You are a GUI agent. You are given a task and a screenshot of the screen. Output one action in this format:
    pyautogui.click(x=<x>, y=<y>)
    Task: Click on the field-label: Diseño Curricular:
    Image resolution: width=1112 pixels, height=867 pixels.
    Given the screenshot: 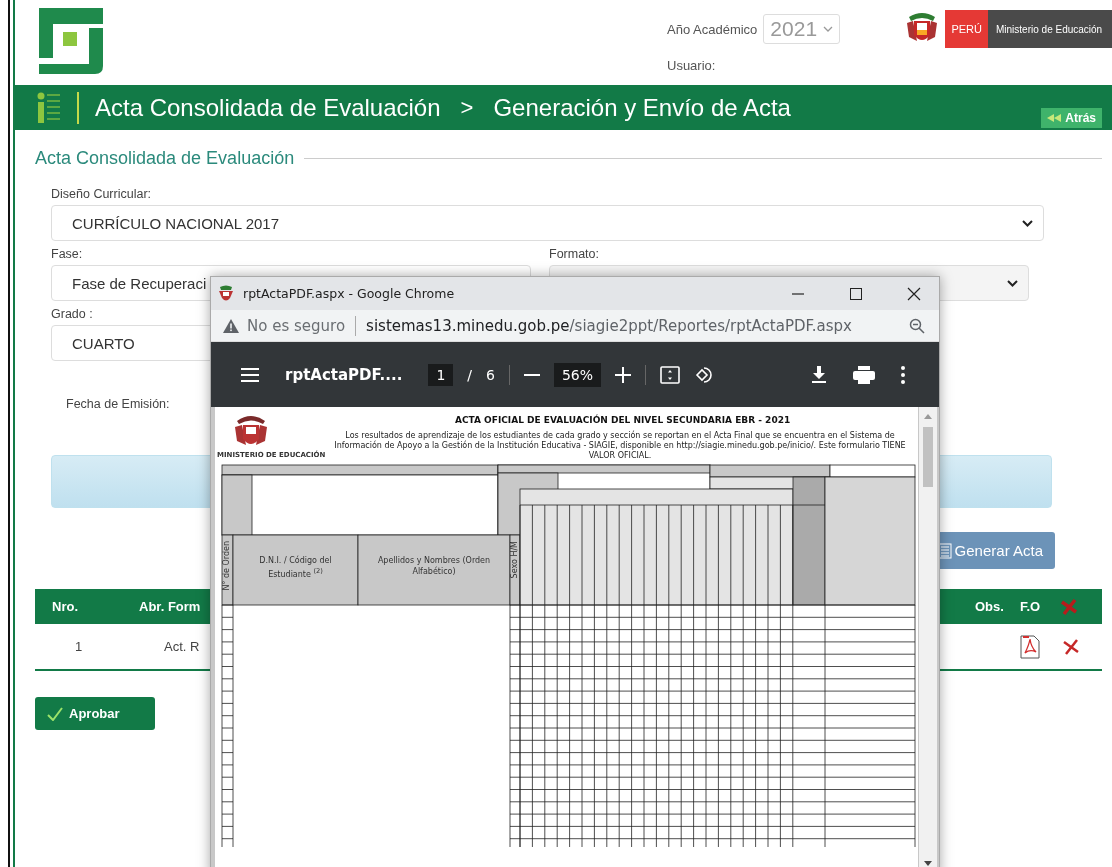 What is the action you would take?
    pyautogui.click(x=102, y=194)
    